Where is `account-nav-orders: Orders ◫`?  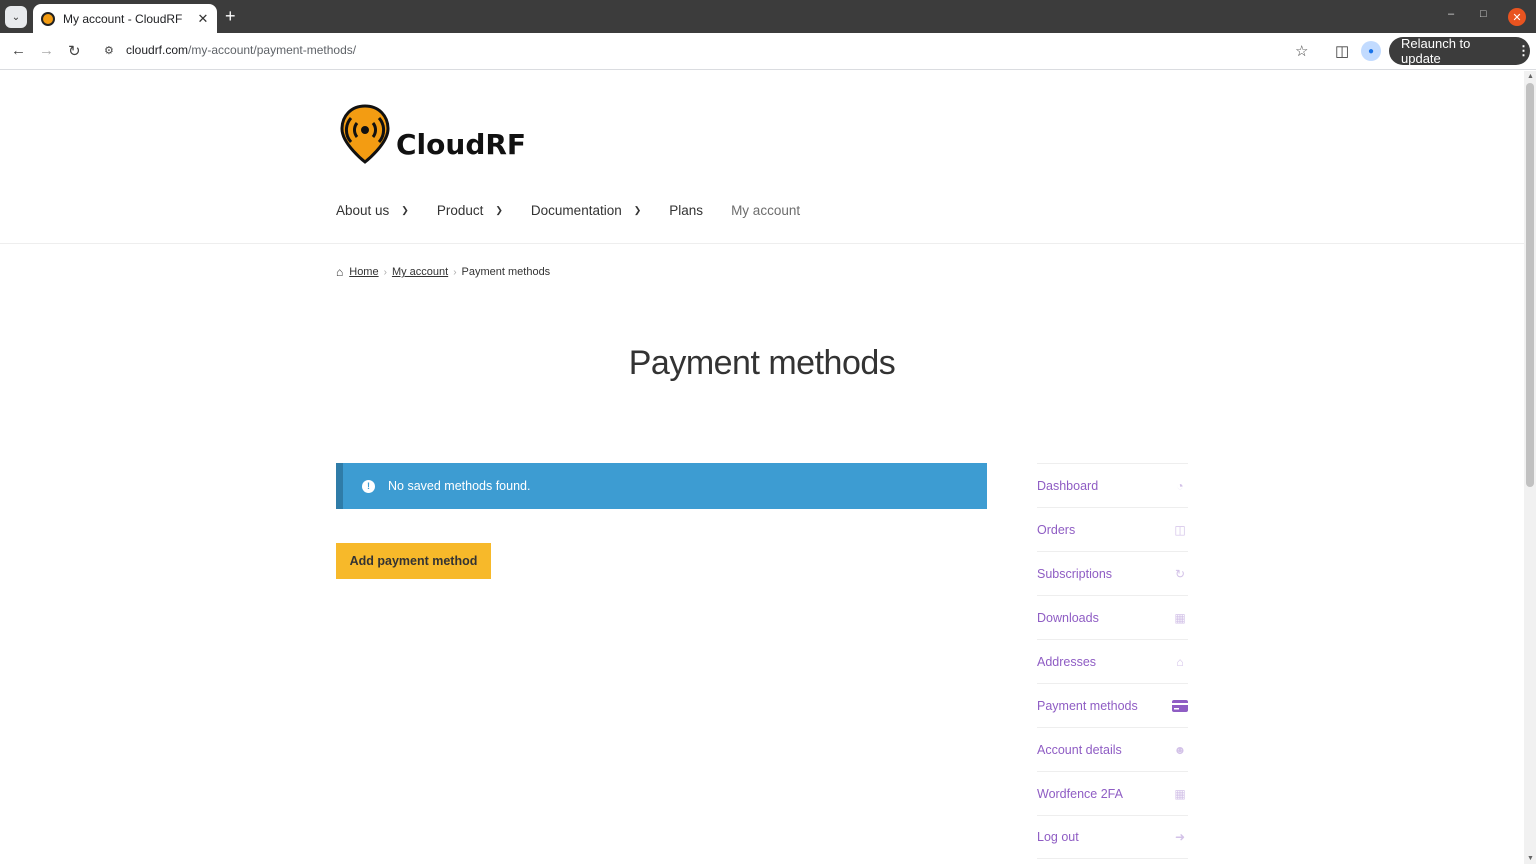 account-nav-orders: Orders ◫ is located at coordinates (1112, 529).